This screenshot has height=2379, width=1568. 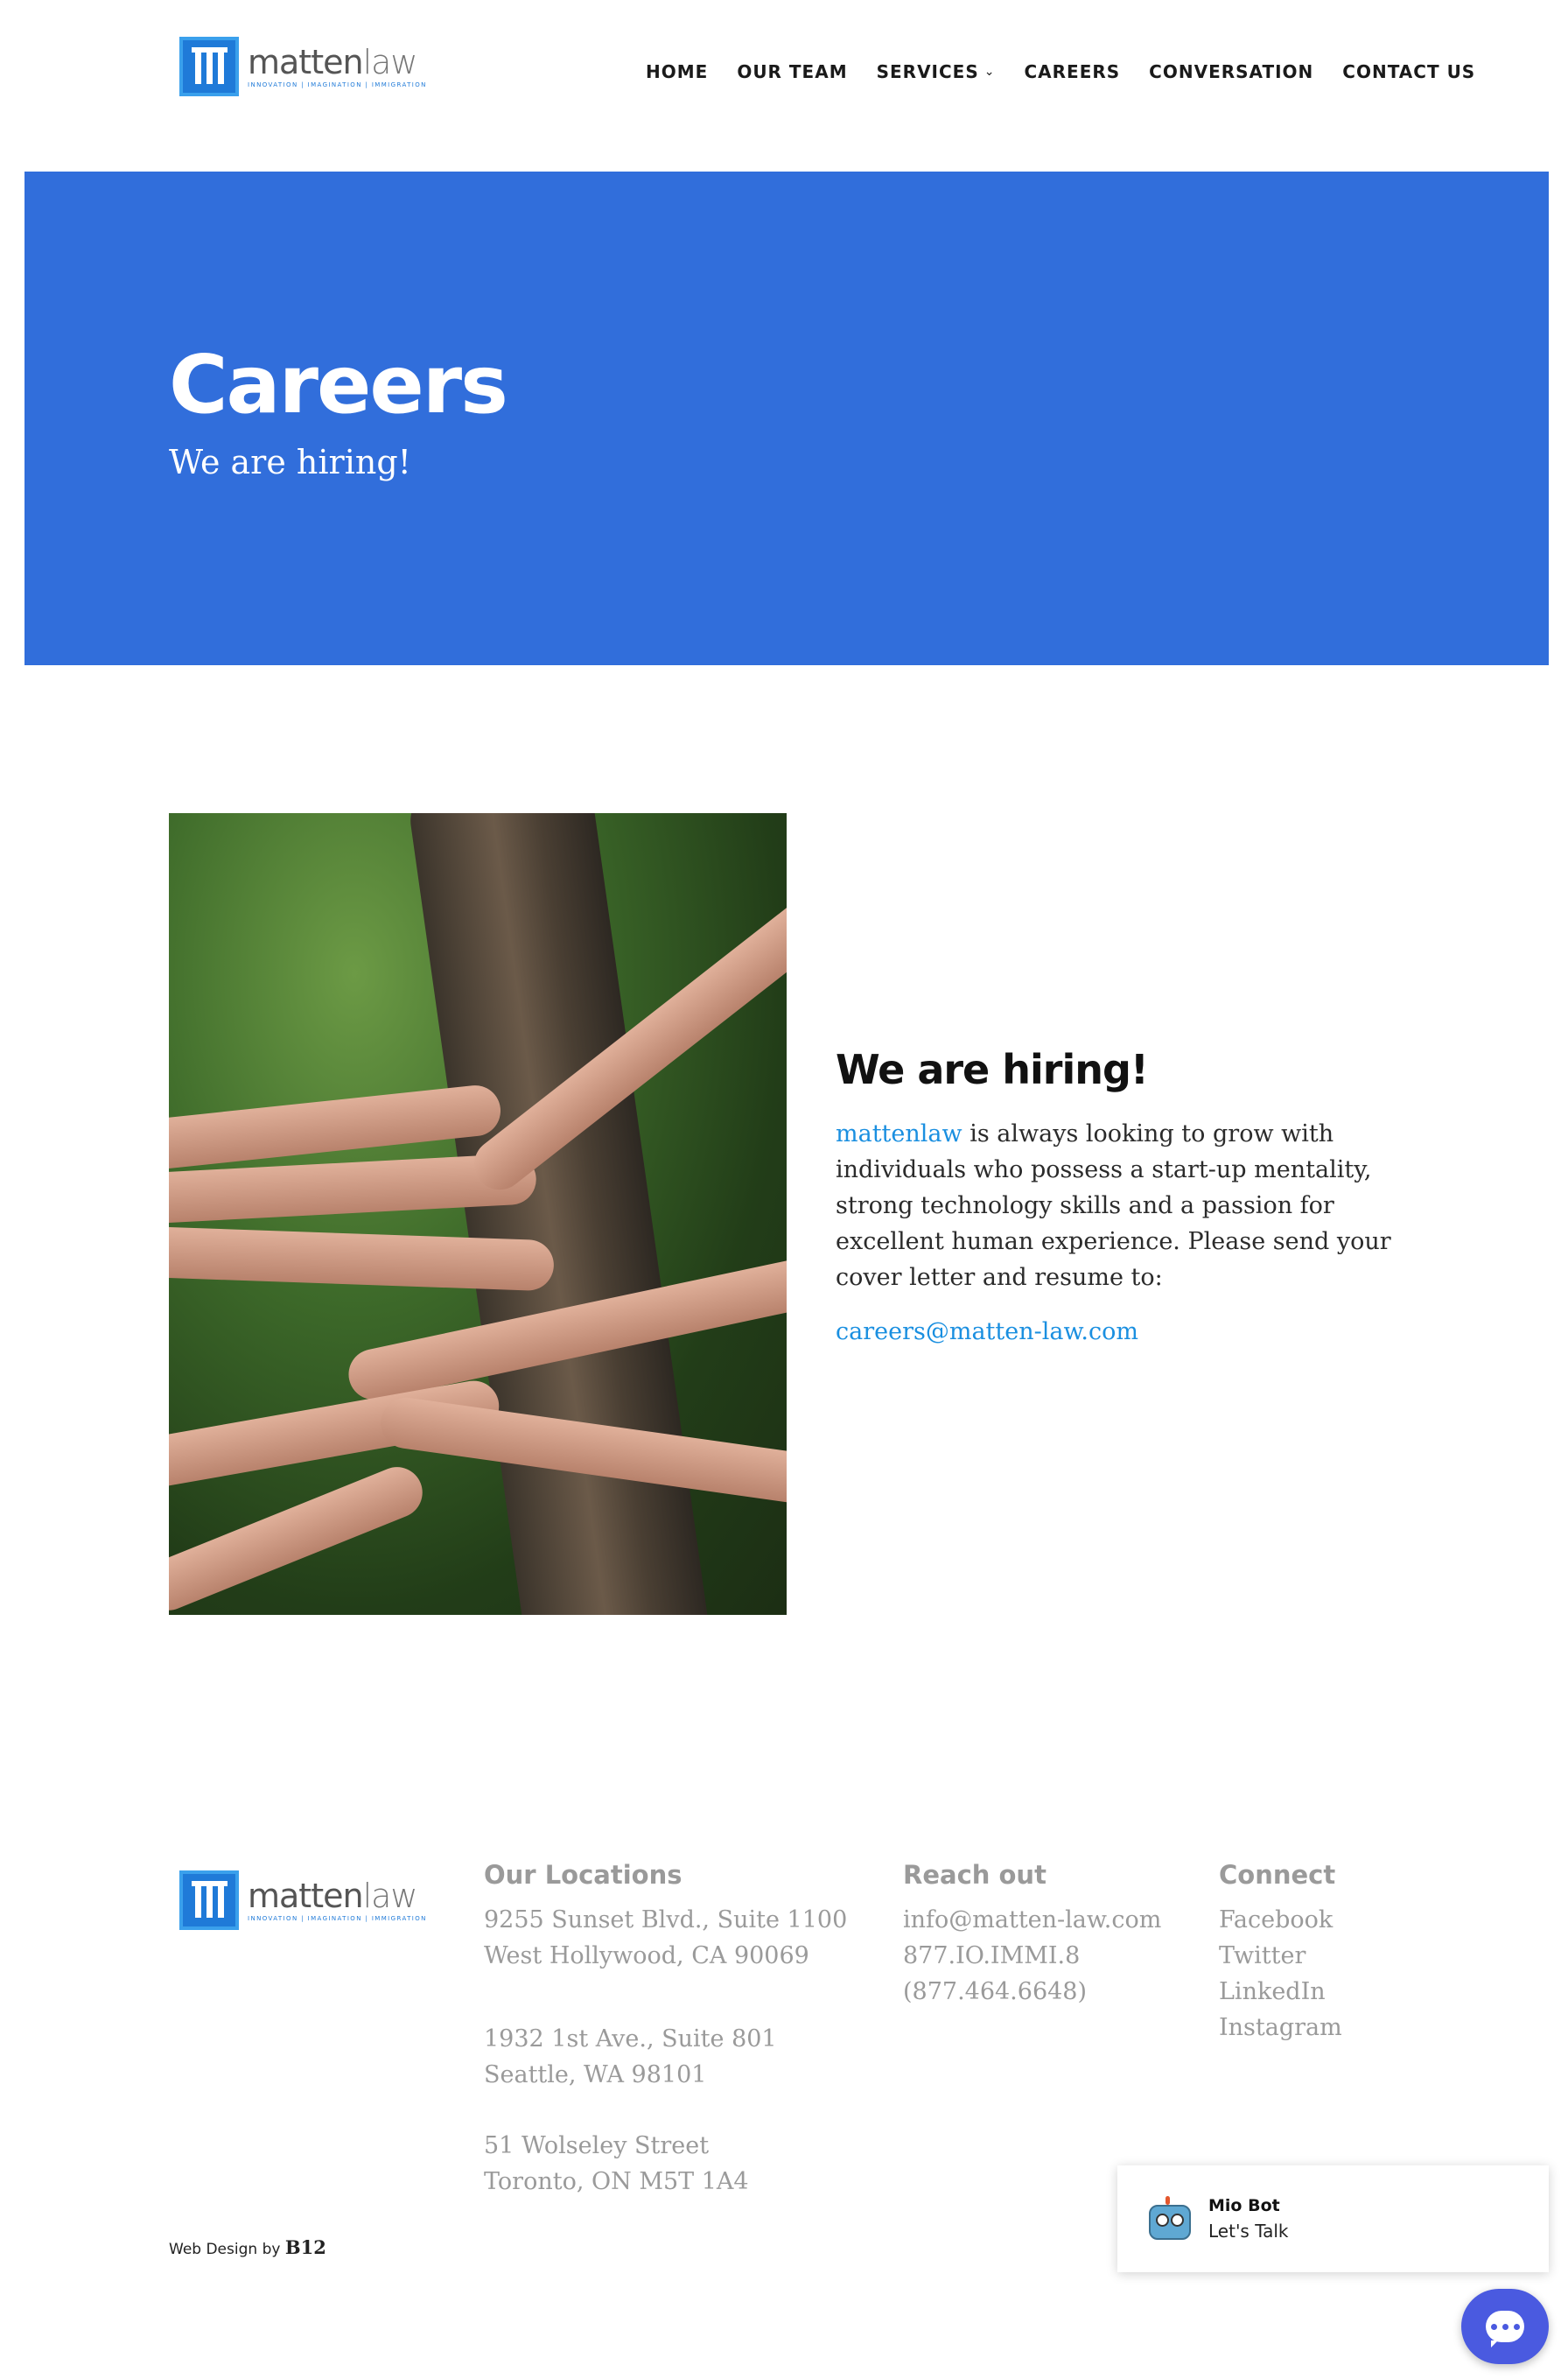 What do you see at coordinates (927, 71) in the screenshot?
I see `nav-services-label: SERVICES` at bounding box center [927, 71].